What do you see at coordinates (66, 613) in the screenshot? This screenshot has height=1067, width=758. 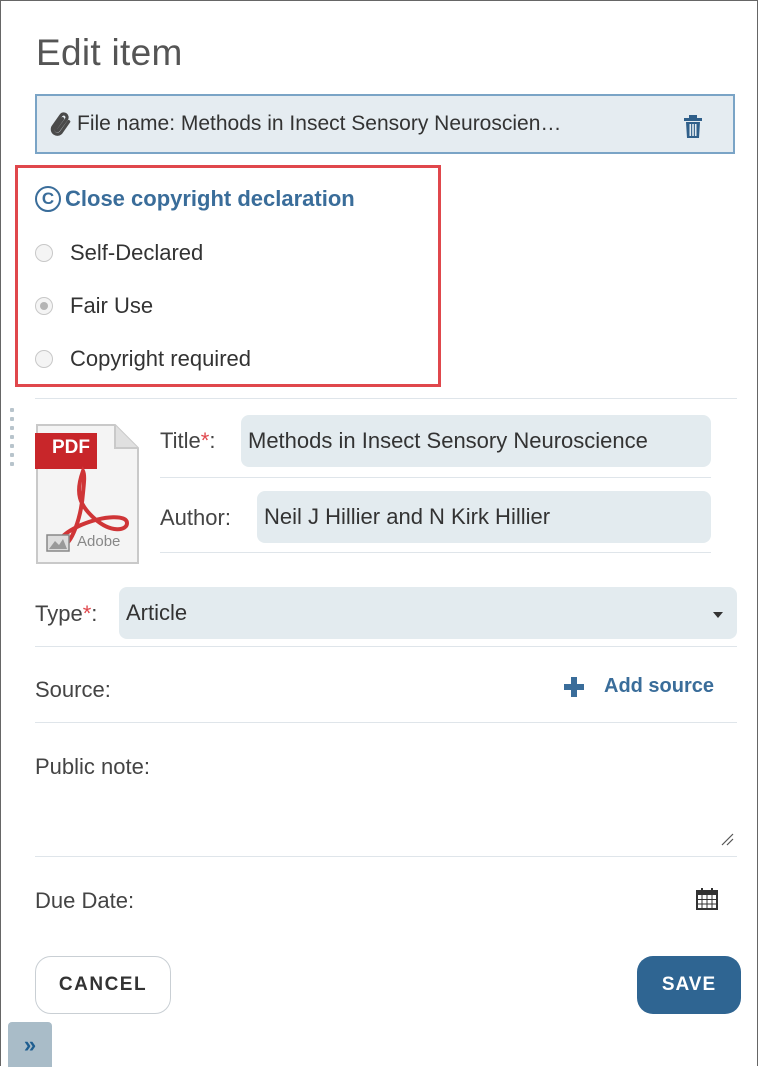 I see `type-label: Type*:` at bounding box center [66, 613].